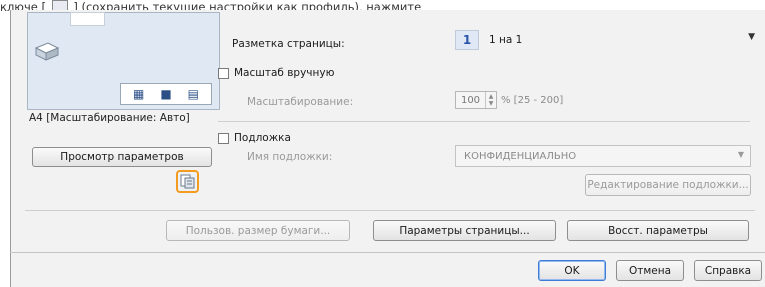 The image size is (765, 287). What do you see at coordinates (728, 270) in the screenshot?
I see `help-button: Справка` at bounding box center [728, 270].